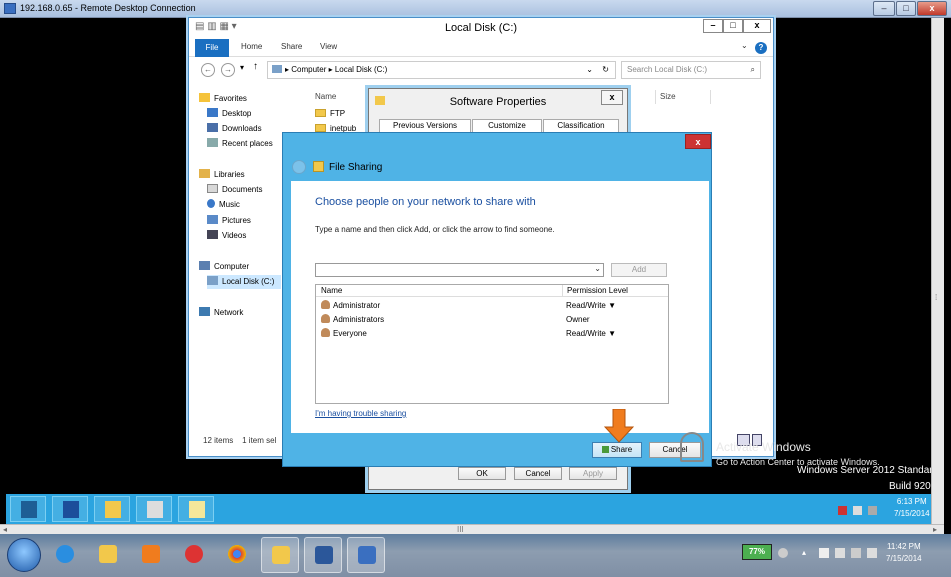 The image size is (951, 577). I want to click on address-bar: ▸ Computer ▸ Local Disk (C:) ⌄ ↻, so click(441, 70).